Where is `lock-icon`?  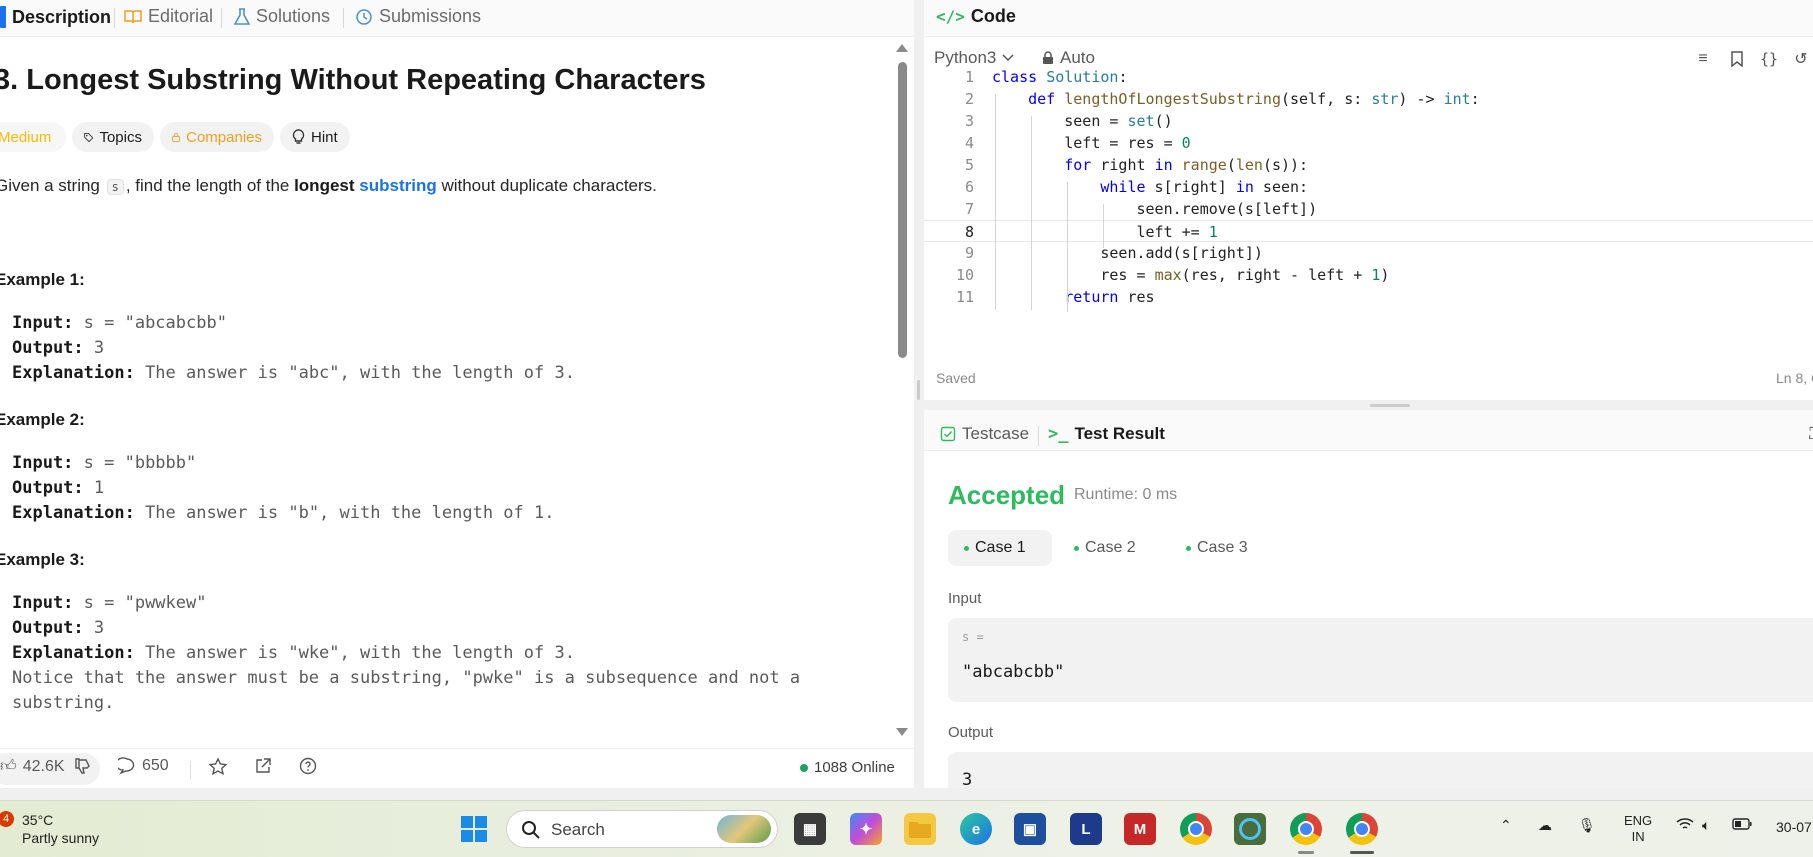
lock-icon is located at coordinates (176, 137).